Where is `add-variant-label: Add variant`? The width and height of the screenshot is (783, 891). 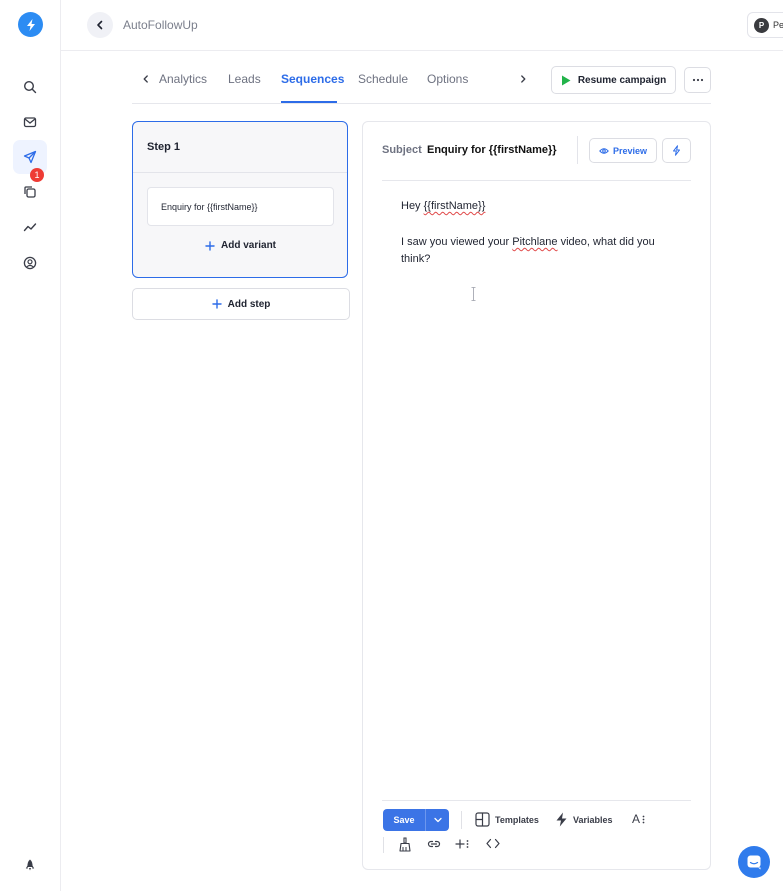
add-variant-label: Add variant is located at coordinates (249, 245).